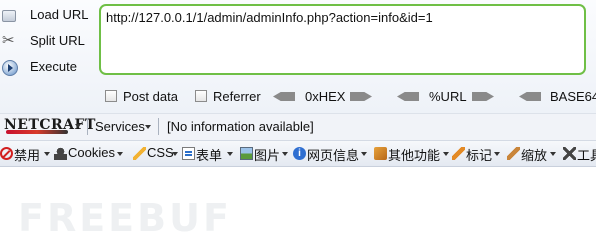 The width and height of the screenshot is (596, 249). What do you see at coordinates (160, 152) in the screenshot?
I see `menu-css-label: CSS` at bounding box center [160, 152].